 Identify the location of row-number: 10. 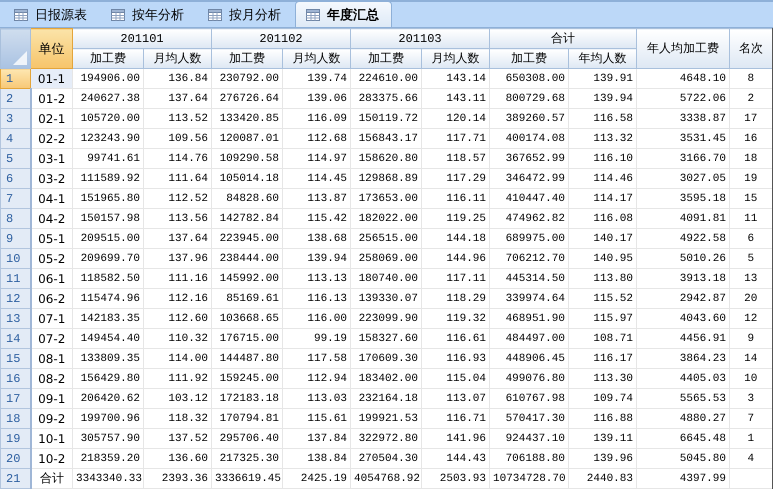
(15, 258).